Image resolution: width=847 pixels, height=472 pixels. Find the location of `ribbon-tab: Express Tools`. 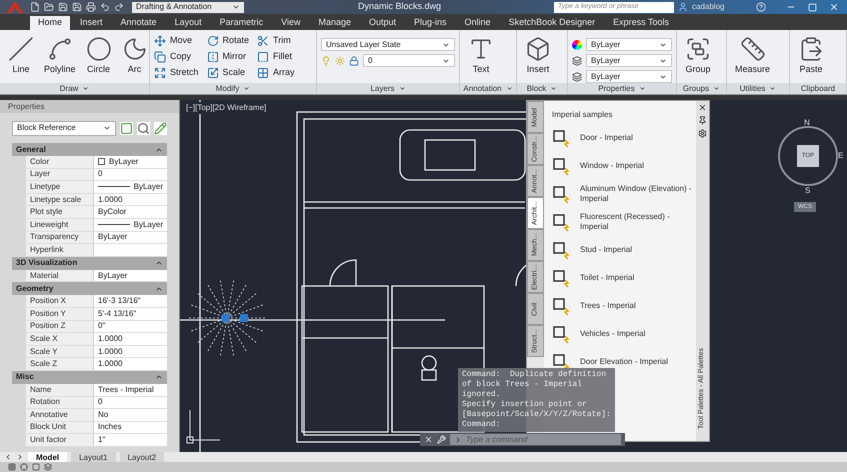

ribbon-tab: Express Tools is located at coordinates (641, 23).